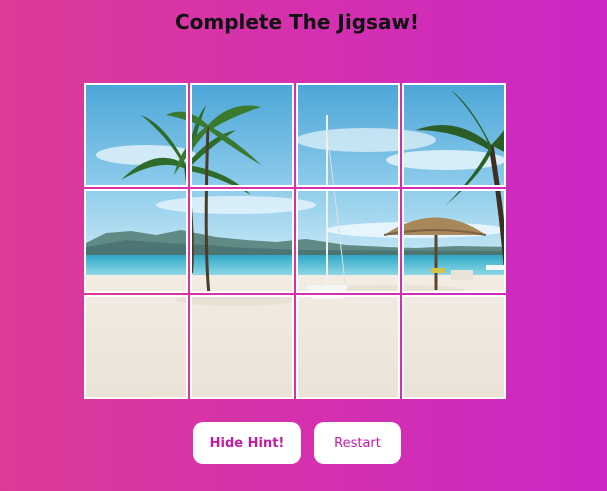 The image size is (607, 491). I want to click on hide-hint-button: Hide Hint!, so click(247, 443).